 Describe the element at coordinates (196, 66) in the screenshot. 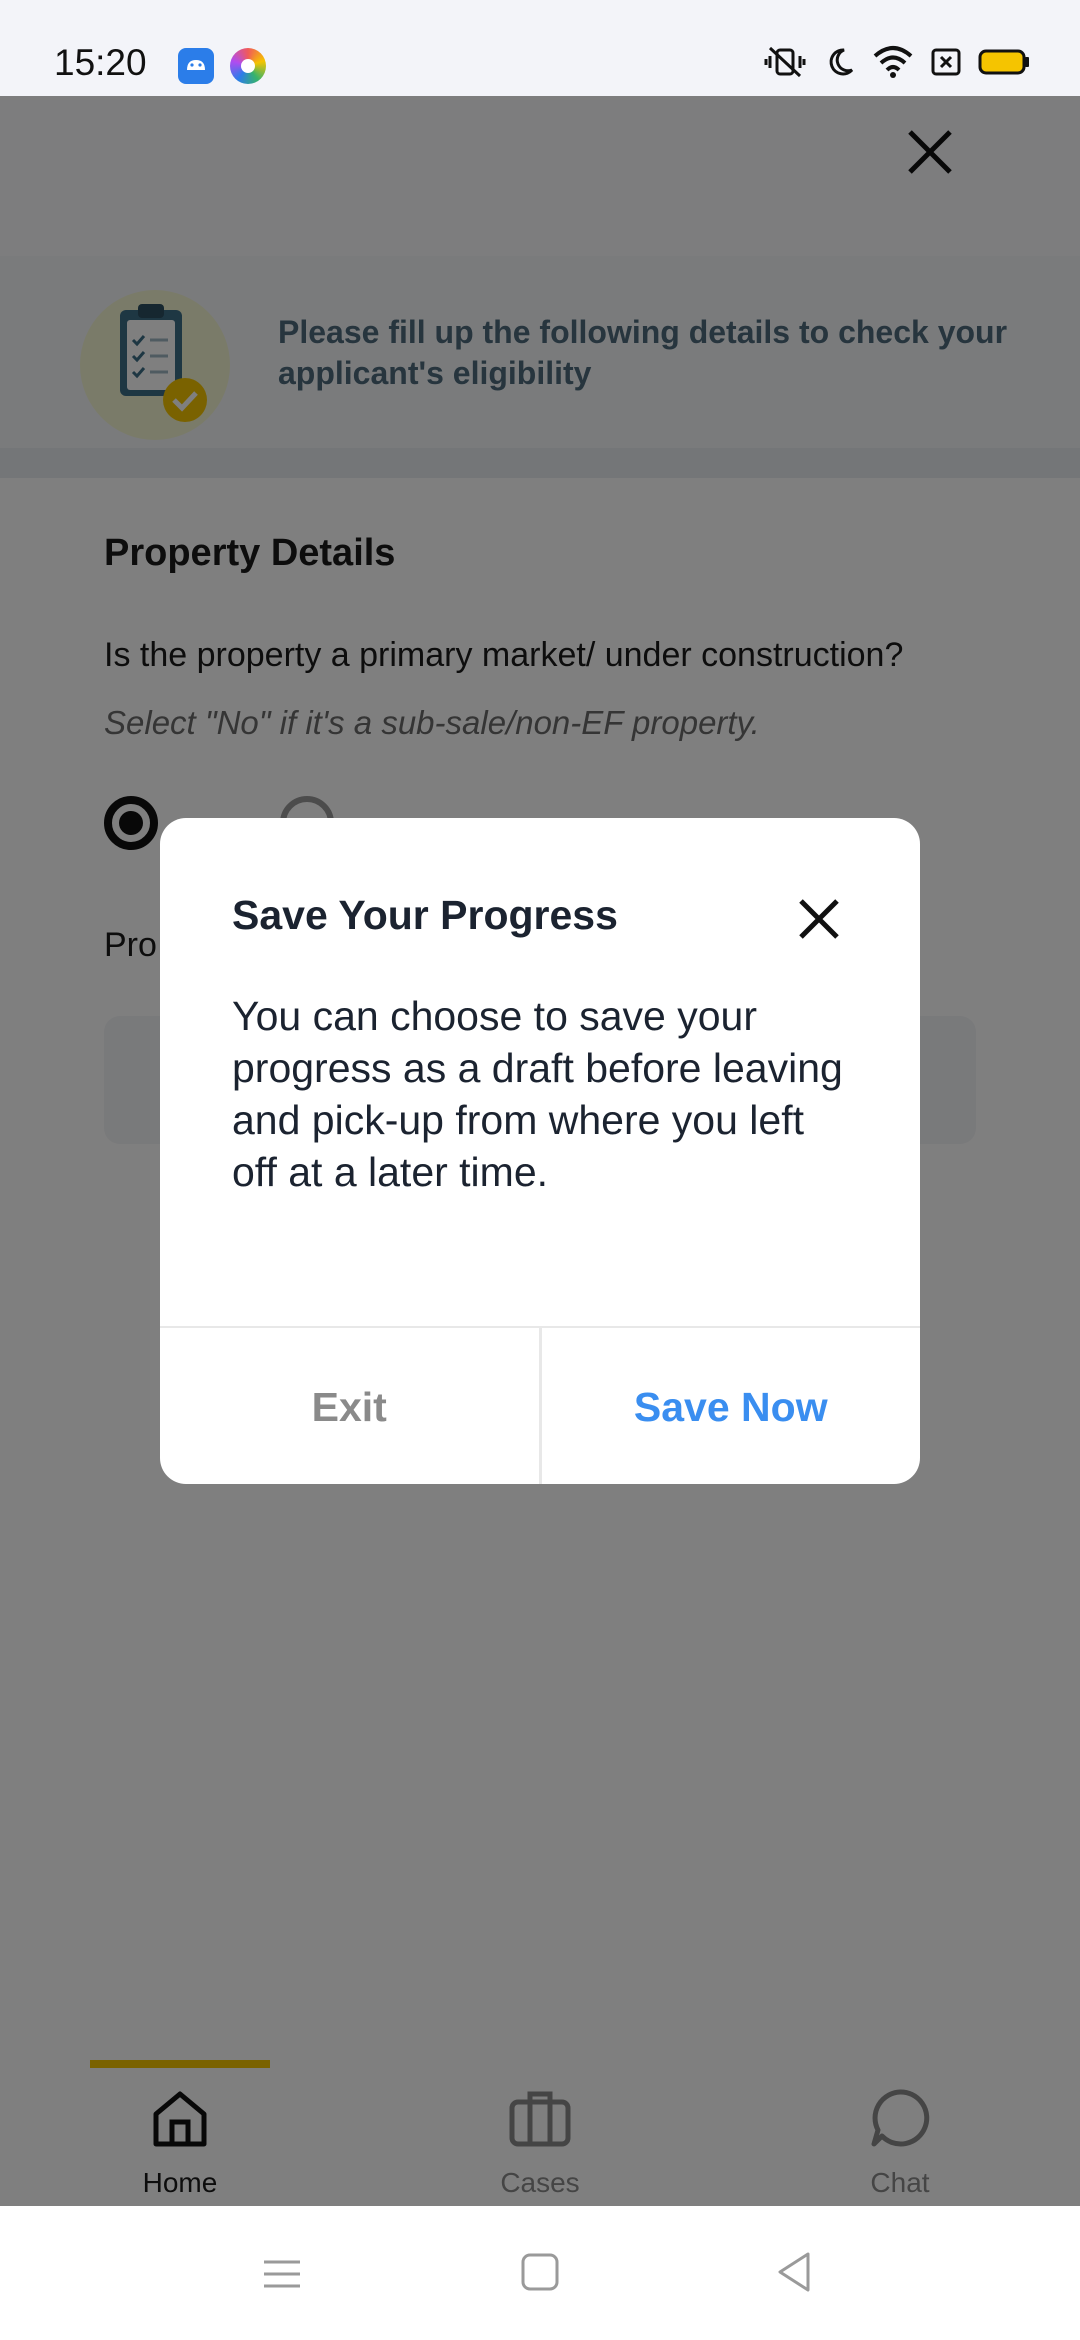

I see `android-app-icon` at that location.